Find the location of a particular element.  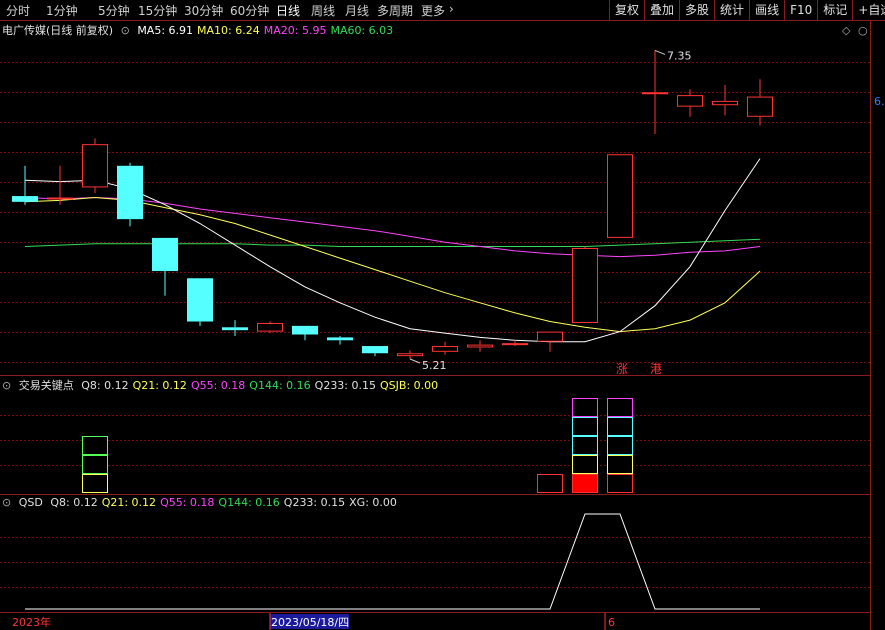

qsd-line is located at coordinates (392, 561).